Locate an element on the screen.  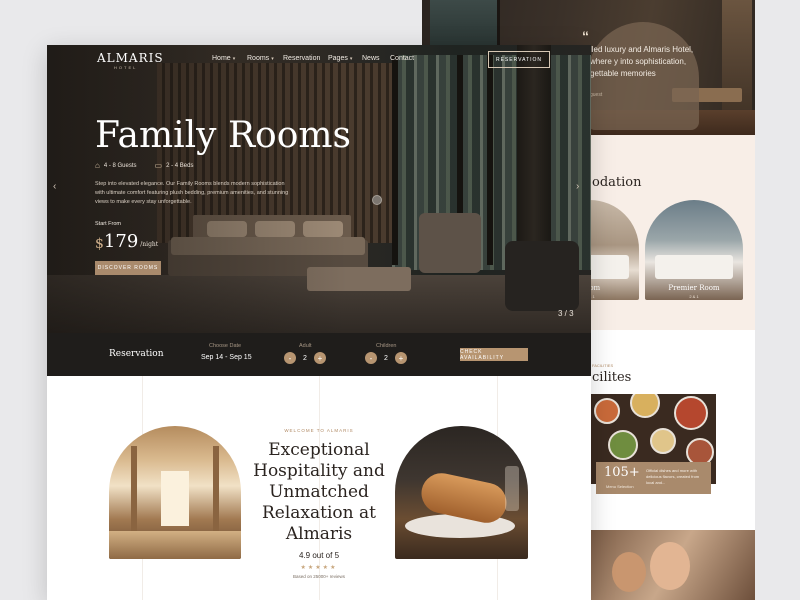
children-count: 2 is located at coordinates (386, 358).